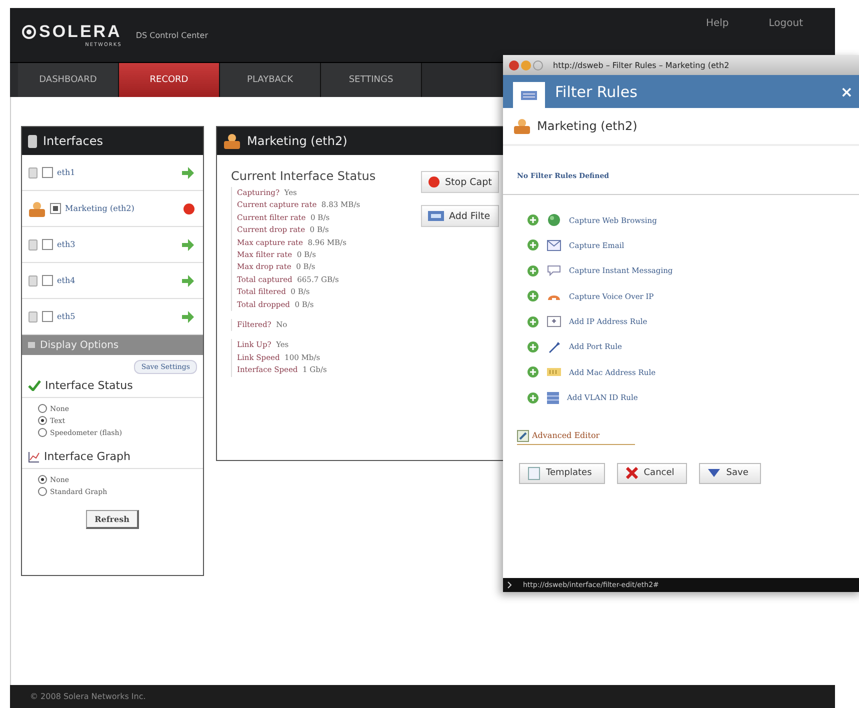 This screenshot has height=708, width=859. What do you see at coordinates (554, 270) in the screenshot?
I see `speech-bubble-icon` at bounding box center [554, 270].